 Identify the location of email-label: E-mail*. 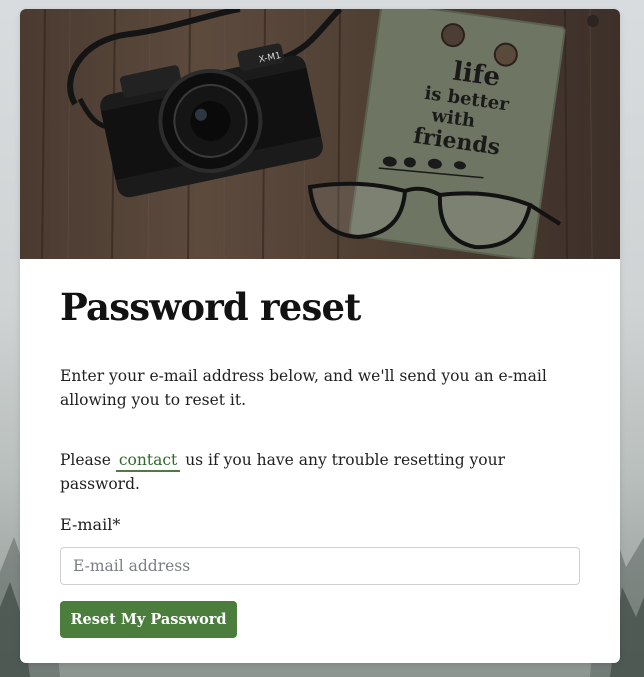
(90, 524).